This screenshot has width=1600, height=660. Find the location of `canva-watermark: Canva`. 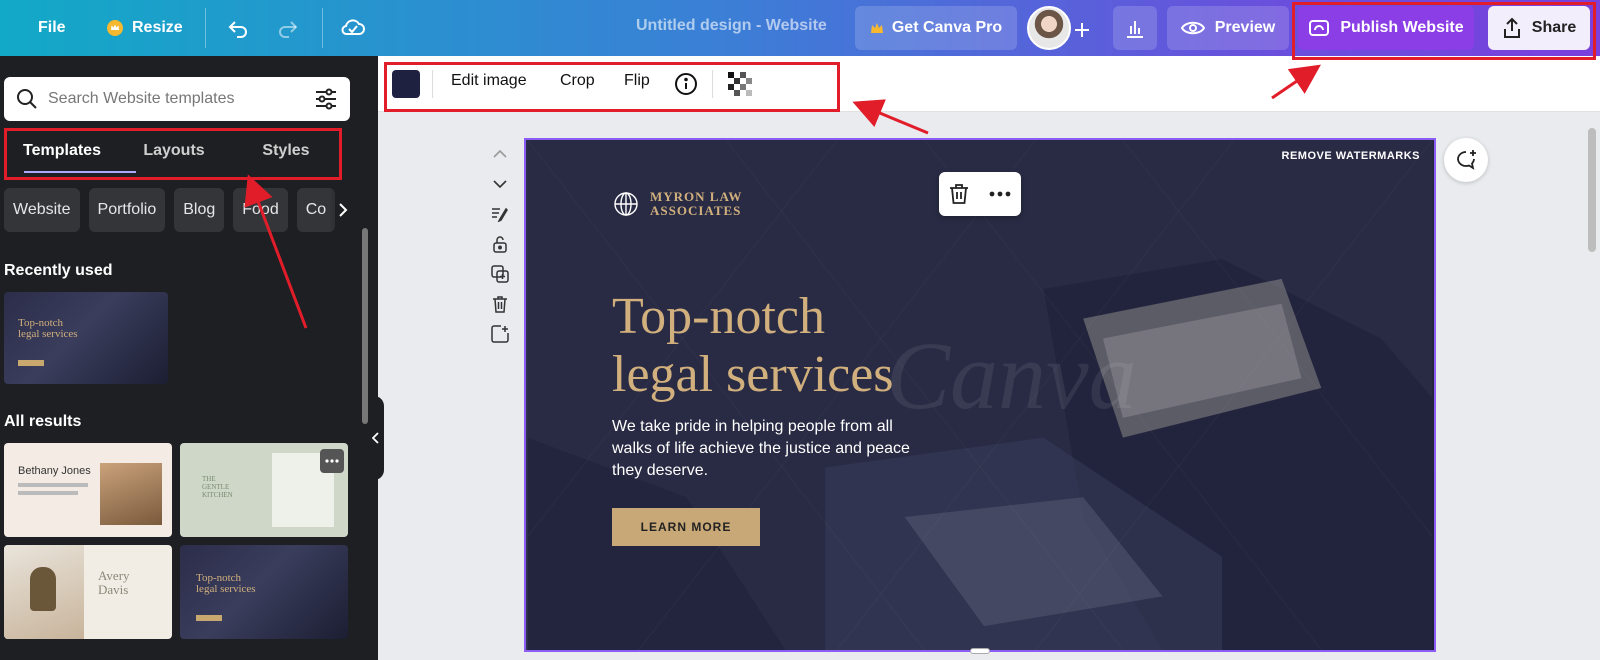

canva-watermark: Canva is located at coordinates (1011, 375).